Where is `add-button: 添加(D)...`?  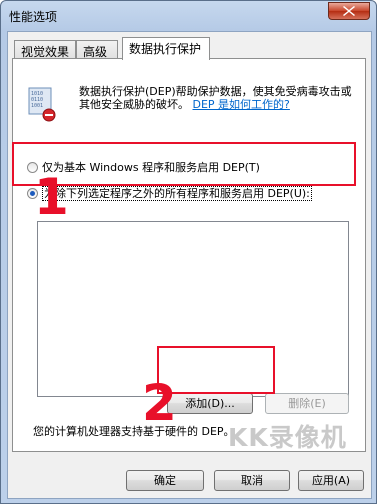
add-button: 添加(D)... is located at coordinates (210, 403).